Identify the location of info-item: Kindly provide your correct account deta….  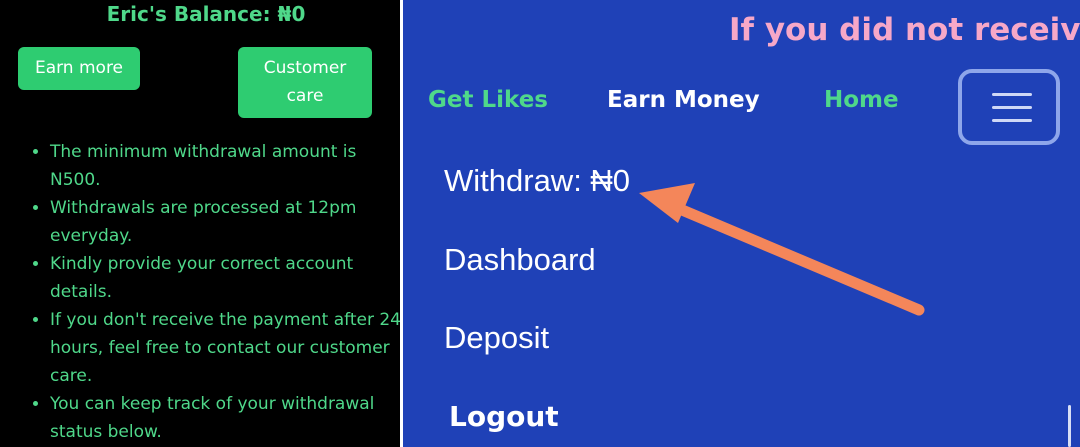
(230, 278).